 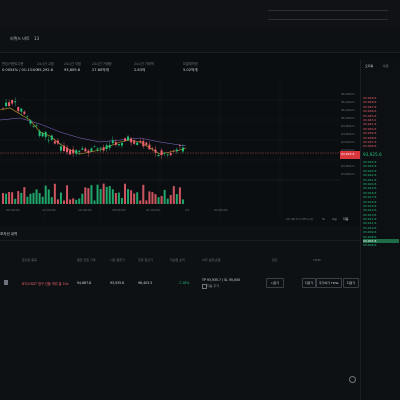 What do you see at coordinates (381, 245) in the screenshot?
I see `orderbook-buy-row: 93,906.6` at bounding box center [381, 245].